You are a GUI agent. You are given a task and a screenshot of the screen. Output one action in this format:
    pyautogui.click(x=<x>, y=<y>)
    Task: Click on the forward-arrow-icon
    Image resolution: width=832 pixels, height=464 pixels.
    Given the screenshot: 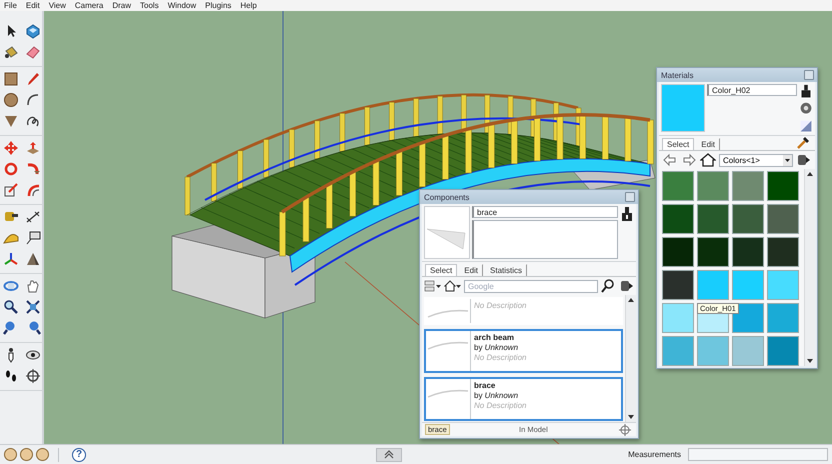 What is the action you would take?
    pyautogui.click(x=689, y=160)
    